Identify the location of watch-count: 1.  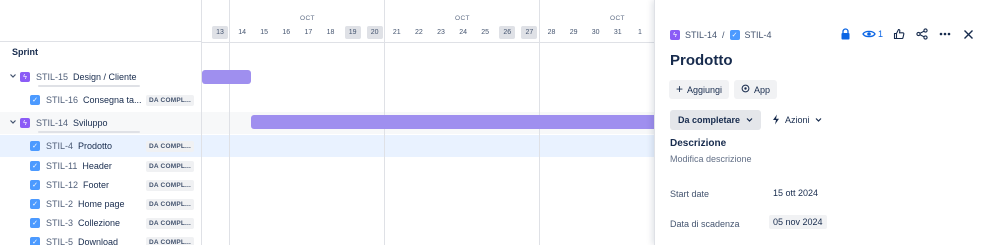
(880, 34).